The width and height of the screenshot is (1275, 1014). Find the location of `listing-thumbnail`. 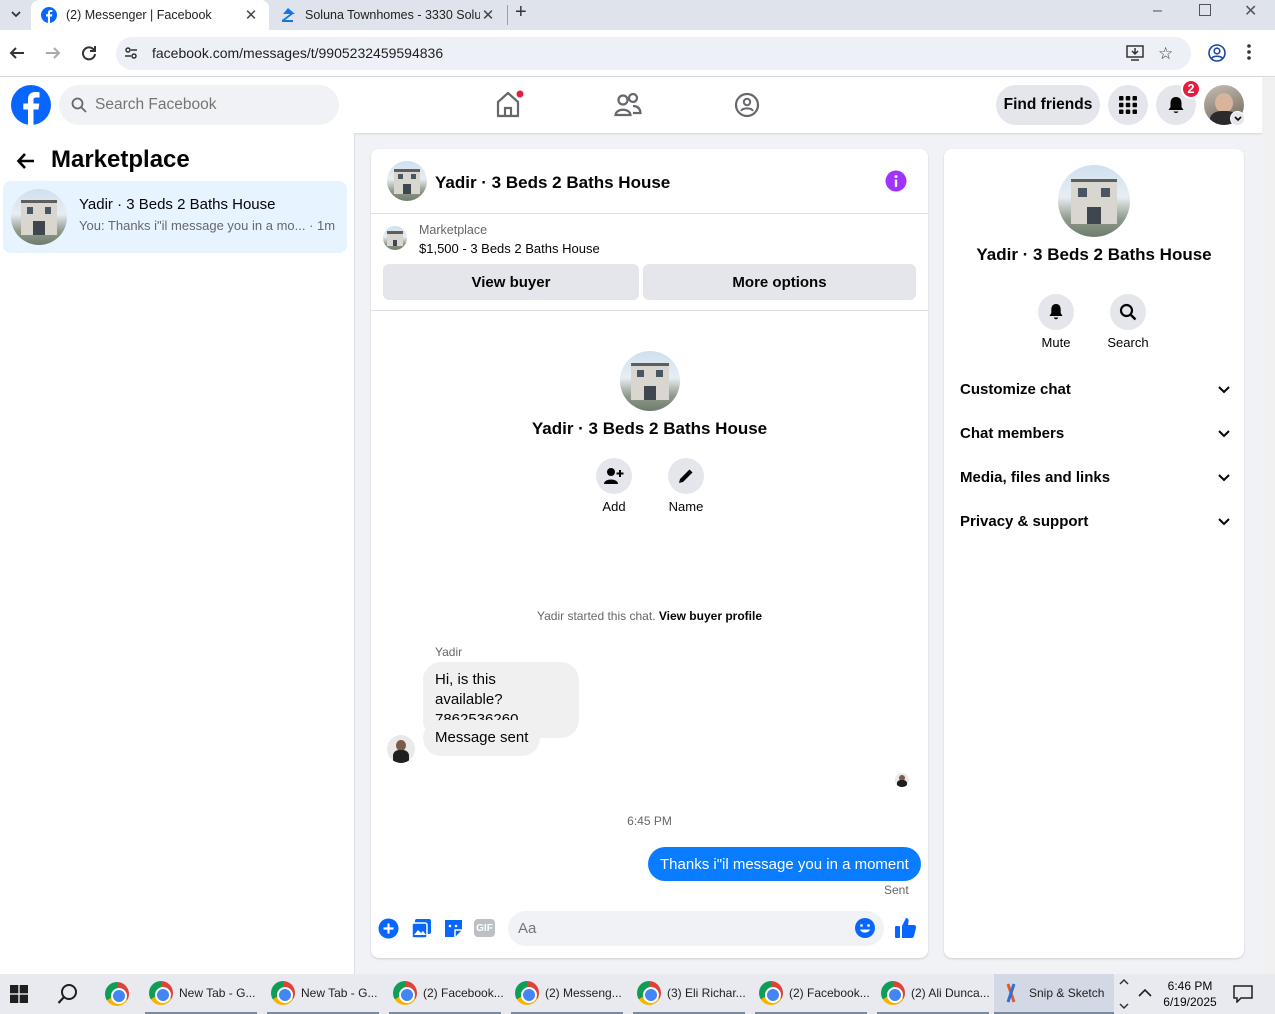

listing-thumbnail is located at coordinates (395, 238).